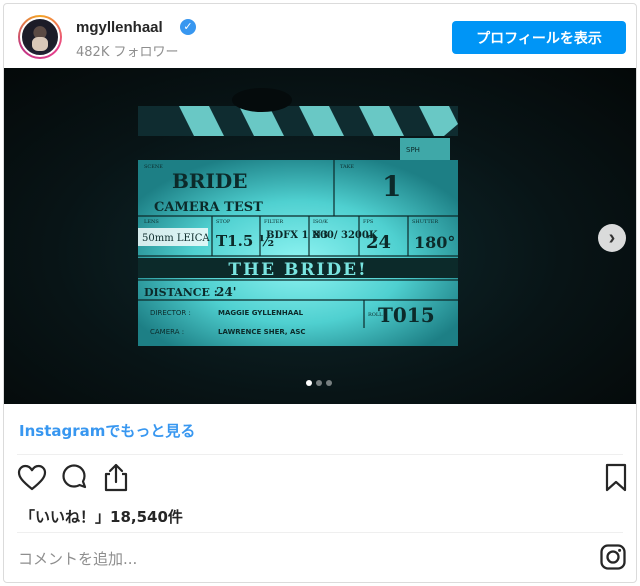  Describe the element at coordinates (170, 313) in the screenshot. I see `director-label: DIRECTOR :` at that location.